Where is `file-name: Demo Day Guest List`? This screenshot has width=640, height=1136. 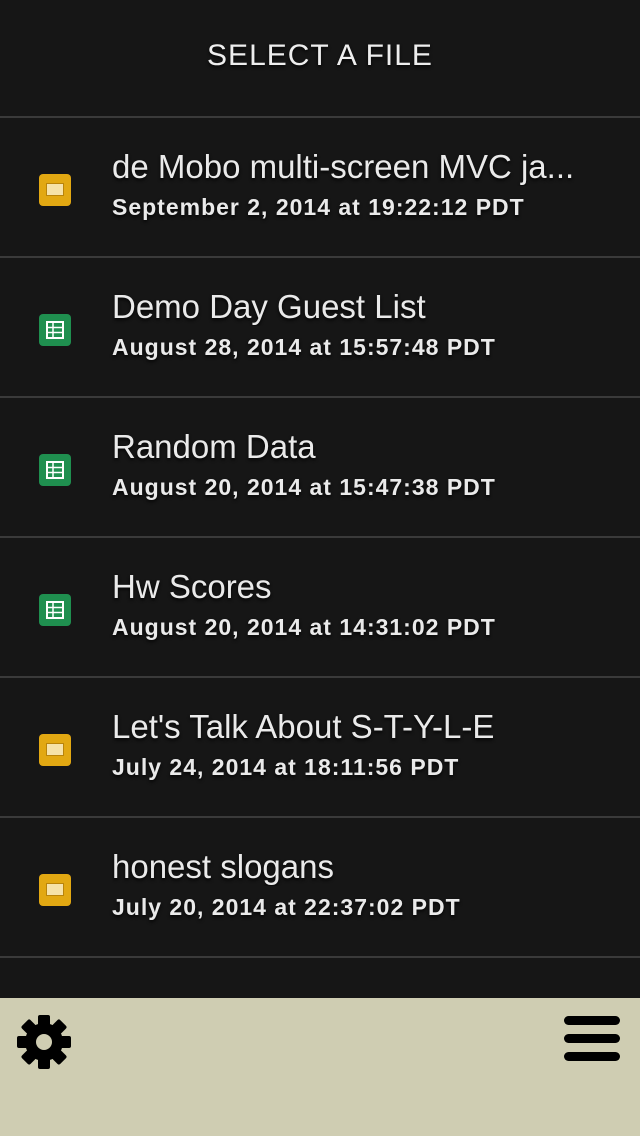 file-name: Demo Day Guest List is located at coordinates (269, 306).